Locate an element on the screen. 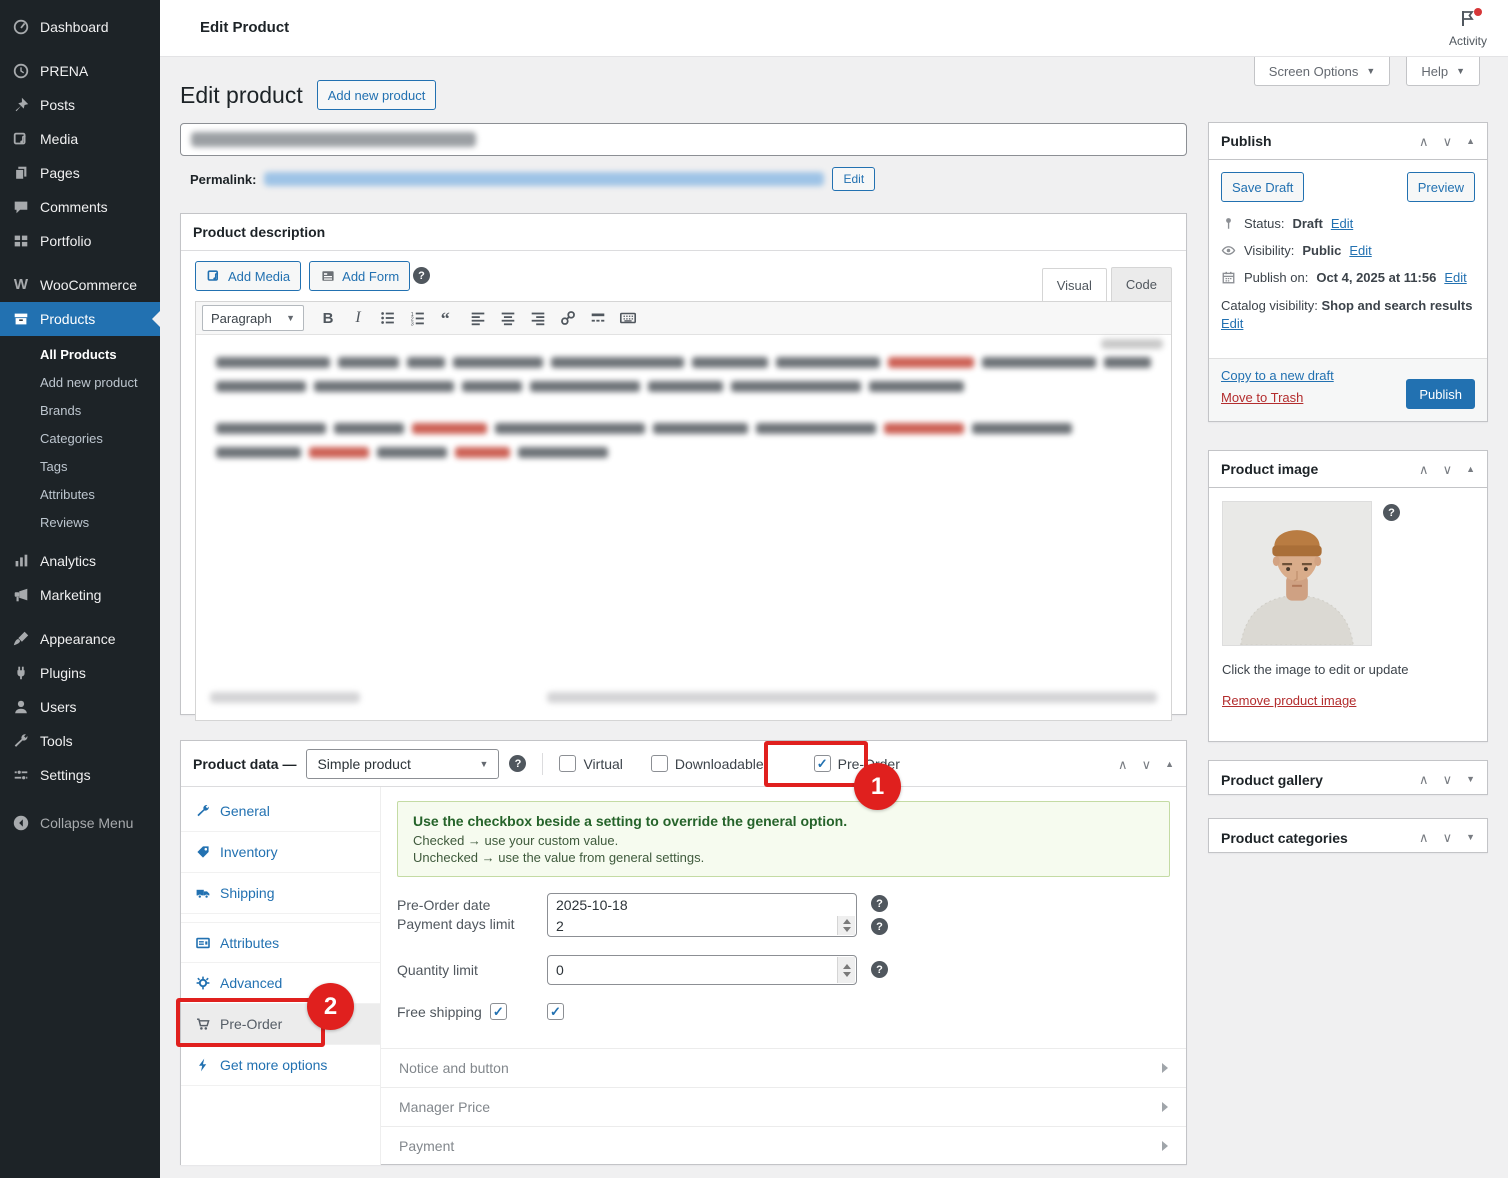 The height and width of the screenshot is (1178, 1508). sidebar-item-portfolio: Portfolio is located at coordinates (80, 241).